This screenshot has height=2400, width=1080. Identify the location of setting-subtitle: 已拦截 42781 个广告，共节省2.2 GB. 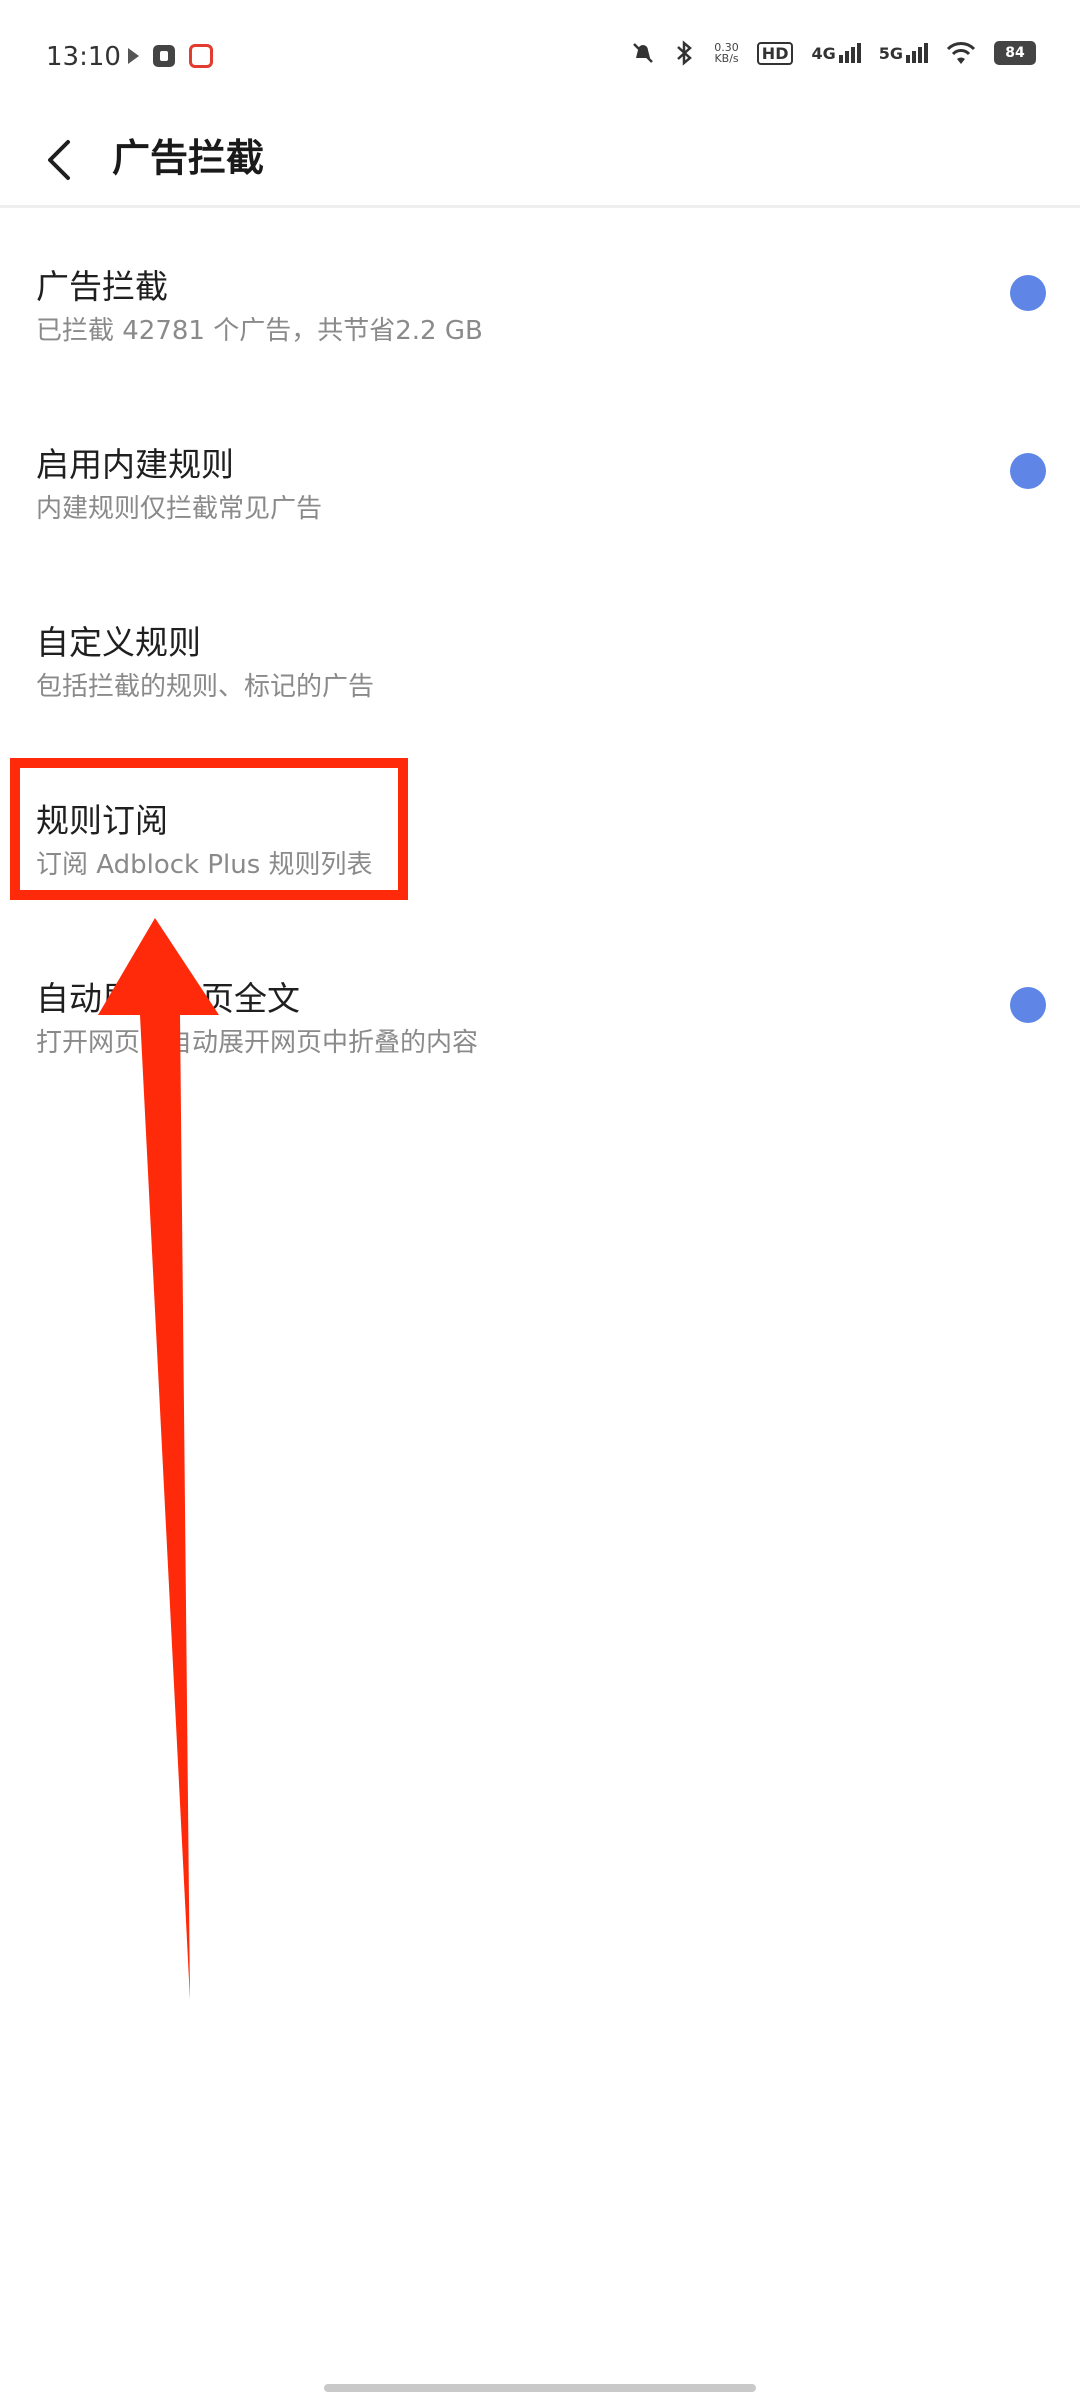
(259, 331).